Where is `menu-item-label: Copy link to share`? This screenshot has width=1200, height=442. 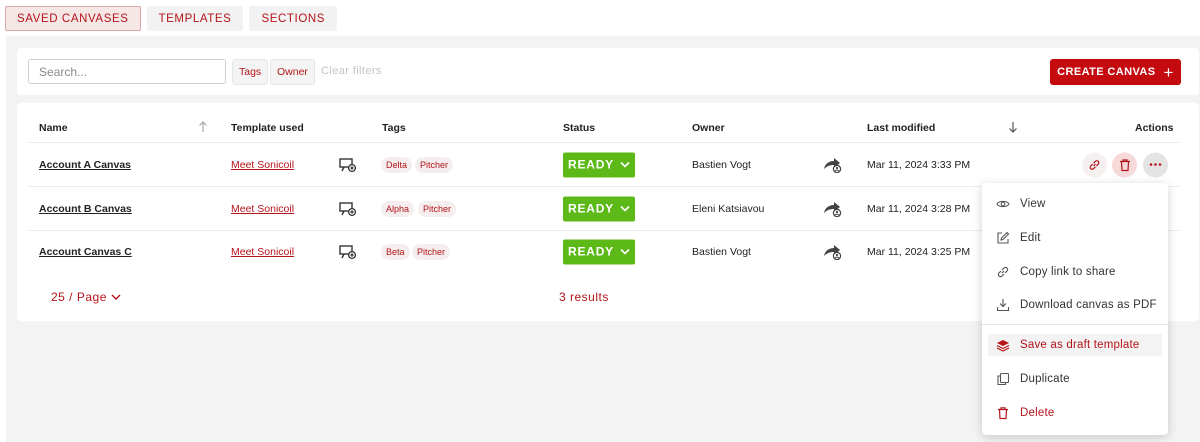
menu-item-label: Copy link to share is located at coordinates (1068, 272).